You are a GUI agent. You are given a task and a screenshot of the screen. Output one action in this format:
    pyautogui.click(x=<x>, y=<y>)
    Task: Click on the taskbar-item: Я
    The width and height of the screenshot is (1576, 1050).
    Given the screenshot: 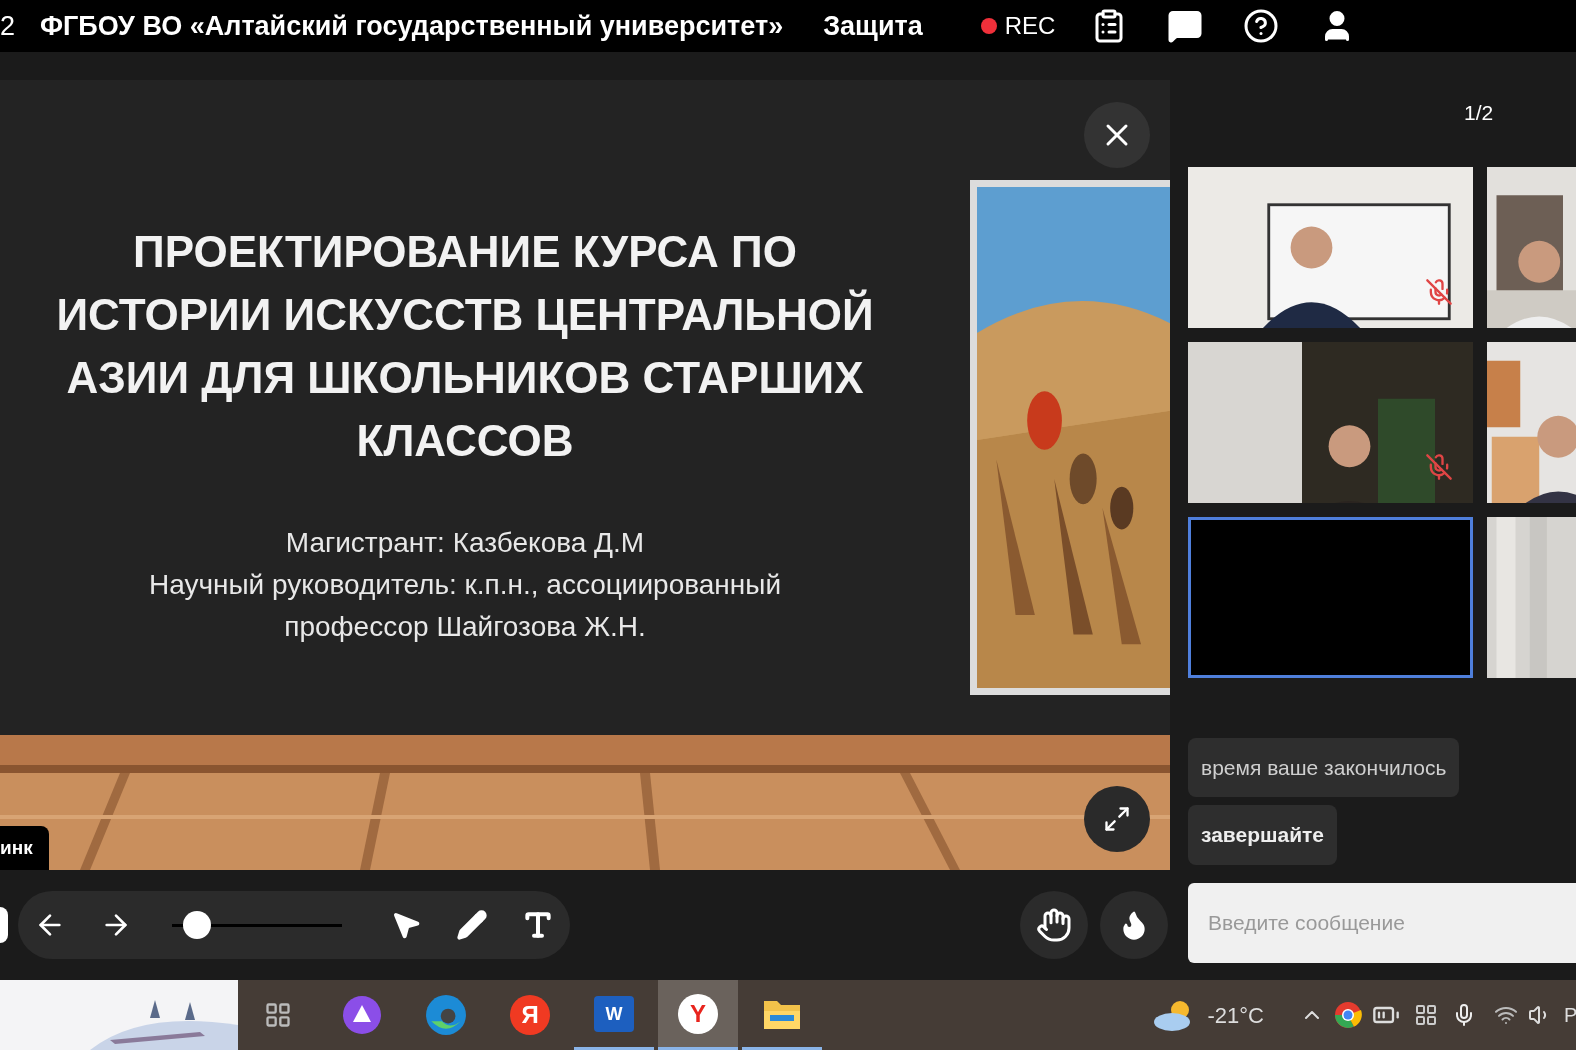 What is the action you would take?
    pyautogui.click(x=530, y=1015)
    